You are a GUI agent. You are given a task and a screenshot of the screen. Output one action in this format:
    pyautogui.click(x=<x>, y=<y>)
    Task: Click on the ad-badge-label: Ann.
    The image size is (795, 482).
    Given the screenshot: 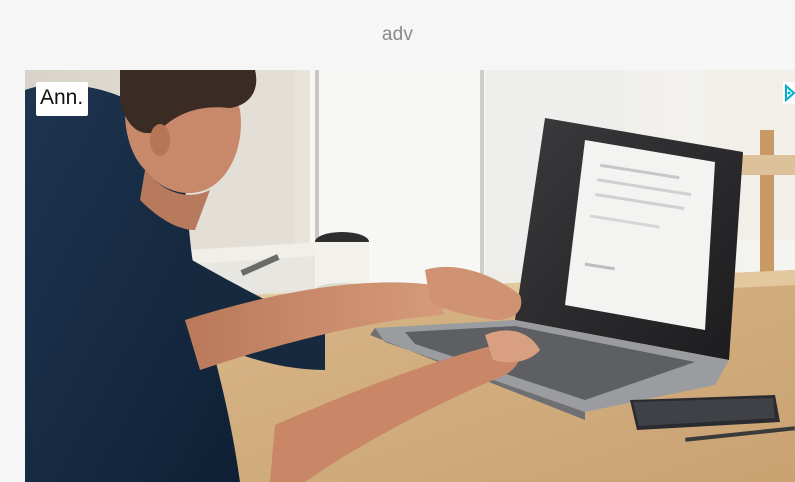 What is the action you would take?
    pyautogui.click(x=62, y=97)
    